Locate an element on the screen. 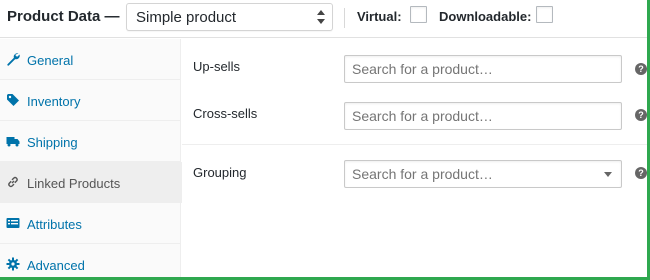 This screenshot has height=280, width=650. panel-title: Product Data — is located at coordinates (63, 16).